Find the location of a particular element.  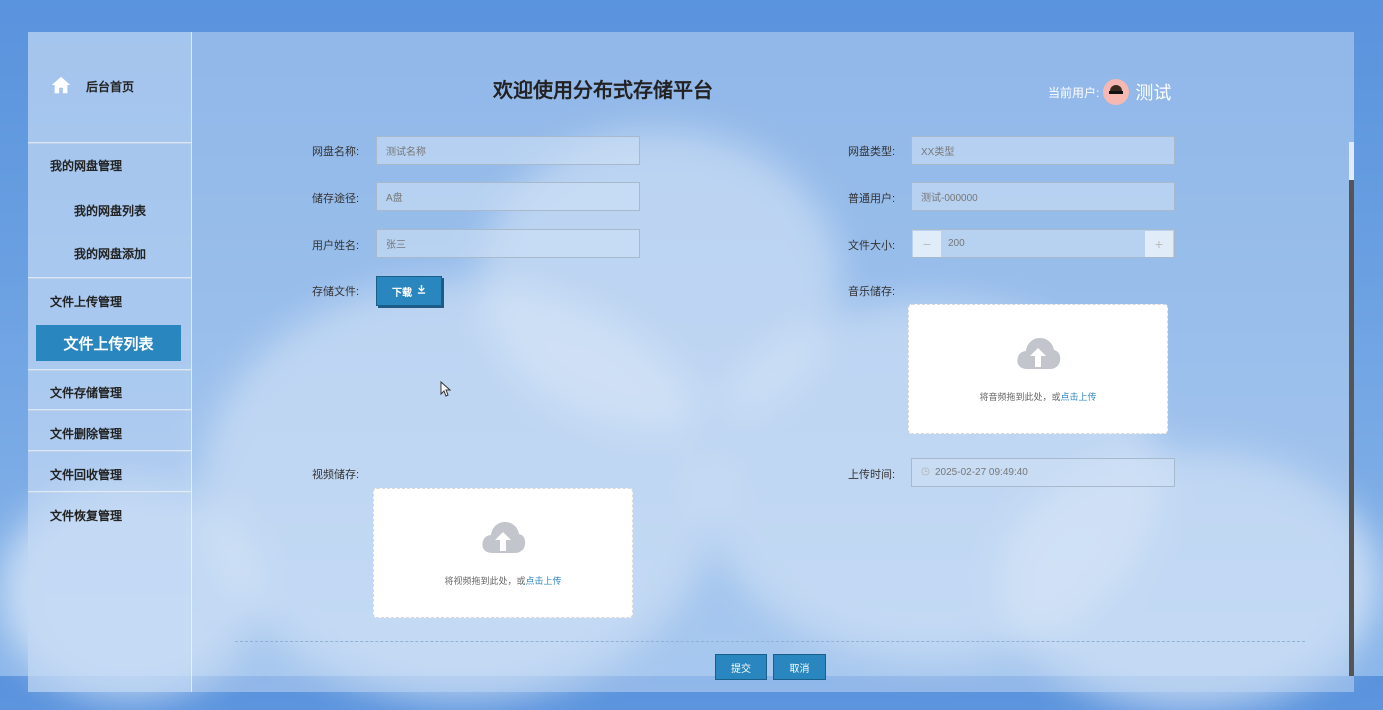

music-upload-dropzone: 将音频拖到此处，或点击上传 is located at coordinates (1038, 369).